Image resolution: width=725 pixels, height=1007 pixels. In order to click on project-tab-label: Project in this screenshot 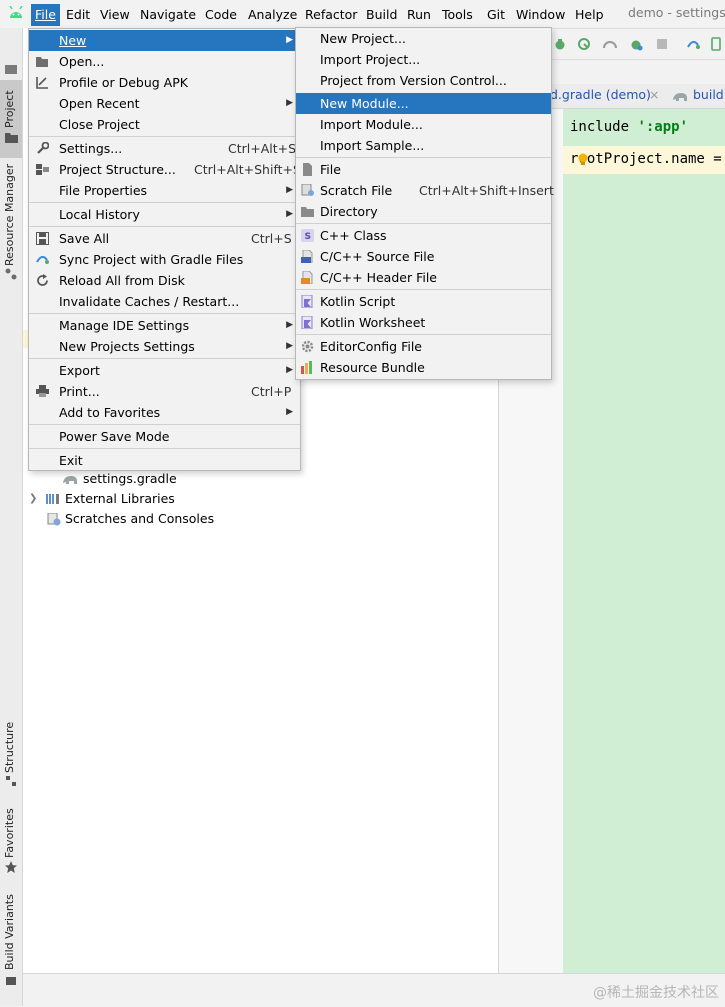, I will do `click(9, 109)`.